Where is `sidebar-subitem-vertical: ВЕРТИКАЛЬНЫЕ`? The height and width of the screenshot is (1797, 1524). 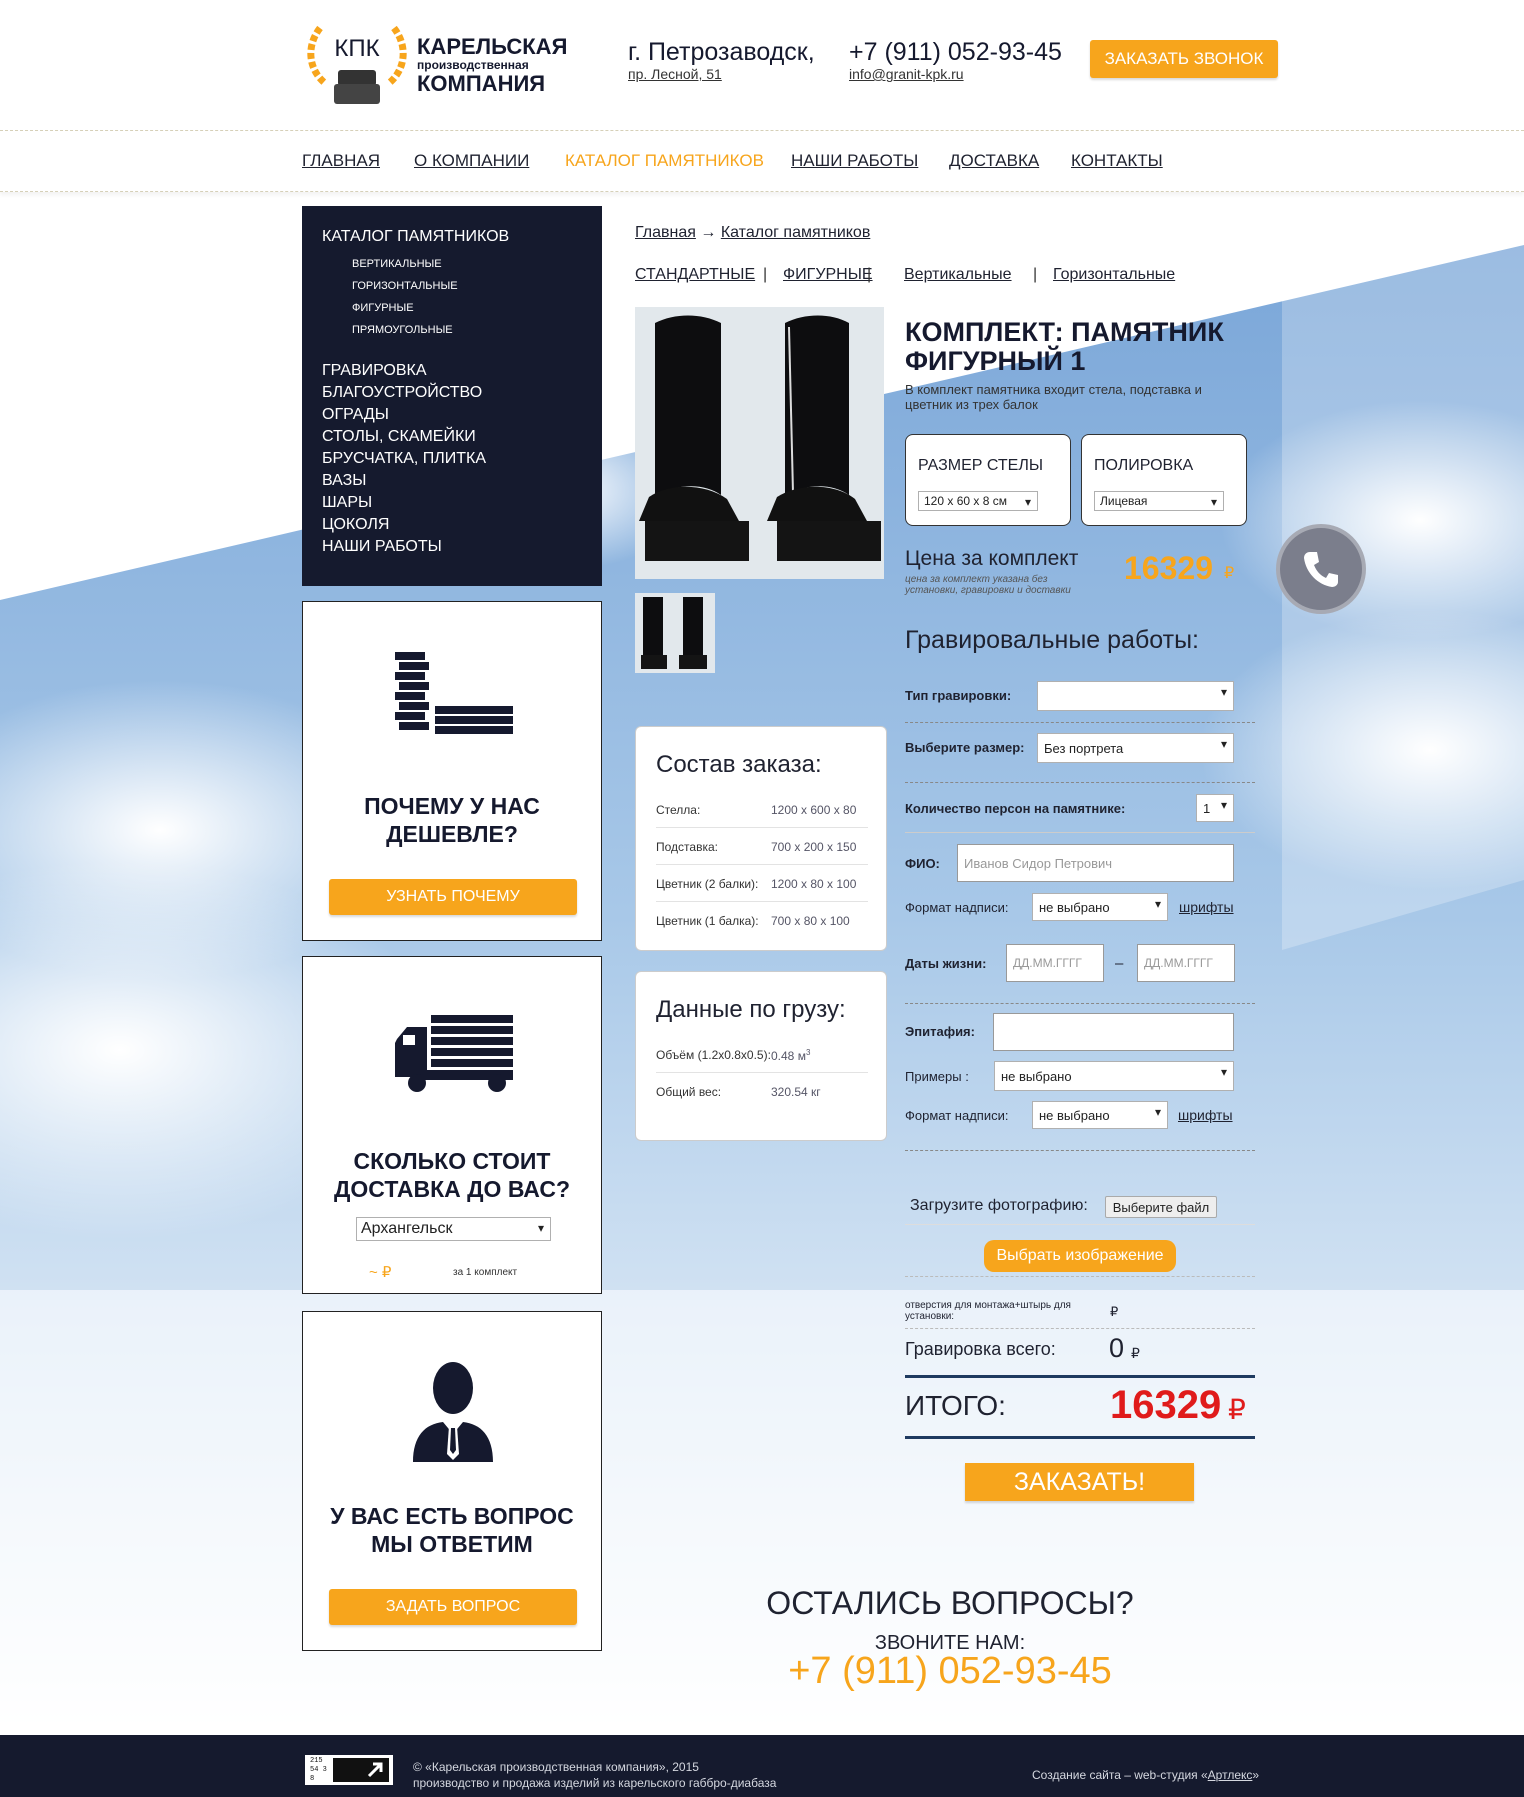 sidebar-subitem-vertical: ВЕРТИКАЛЬНЫЕ is located at coordinates (397, 264).